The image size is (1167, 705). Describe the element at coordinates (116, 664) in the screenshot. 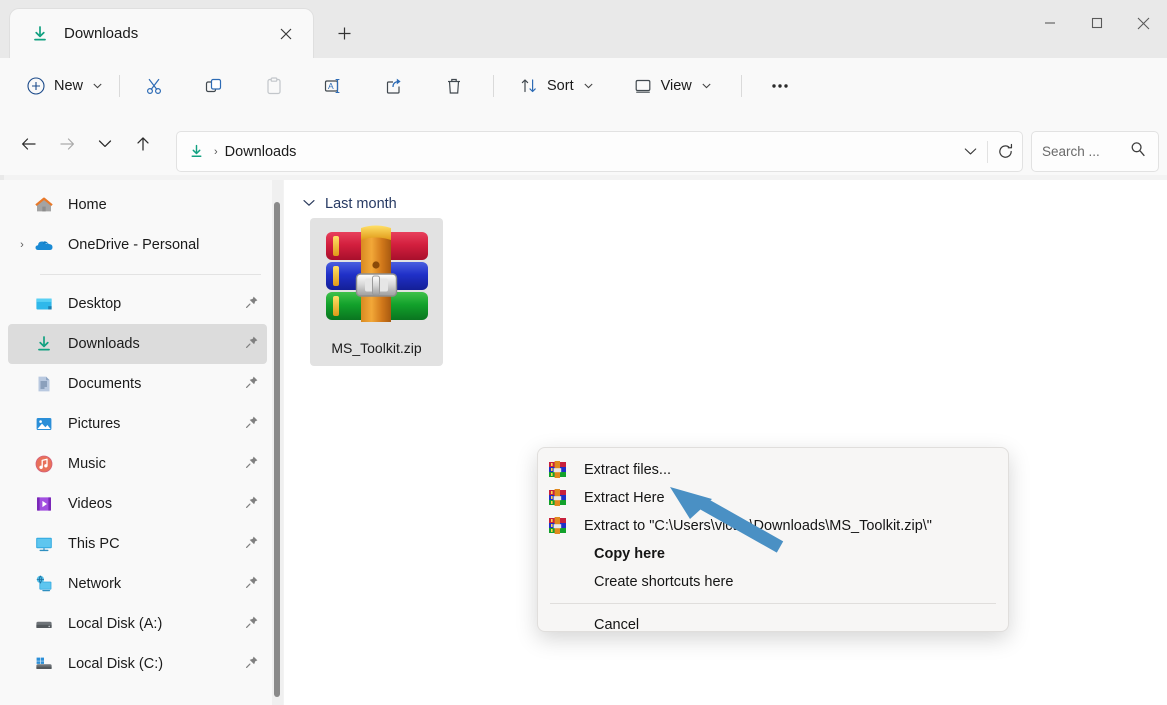

I see `sidebar-label-localdisk-c: Local Disk (C:)` at that location.